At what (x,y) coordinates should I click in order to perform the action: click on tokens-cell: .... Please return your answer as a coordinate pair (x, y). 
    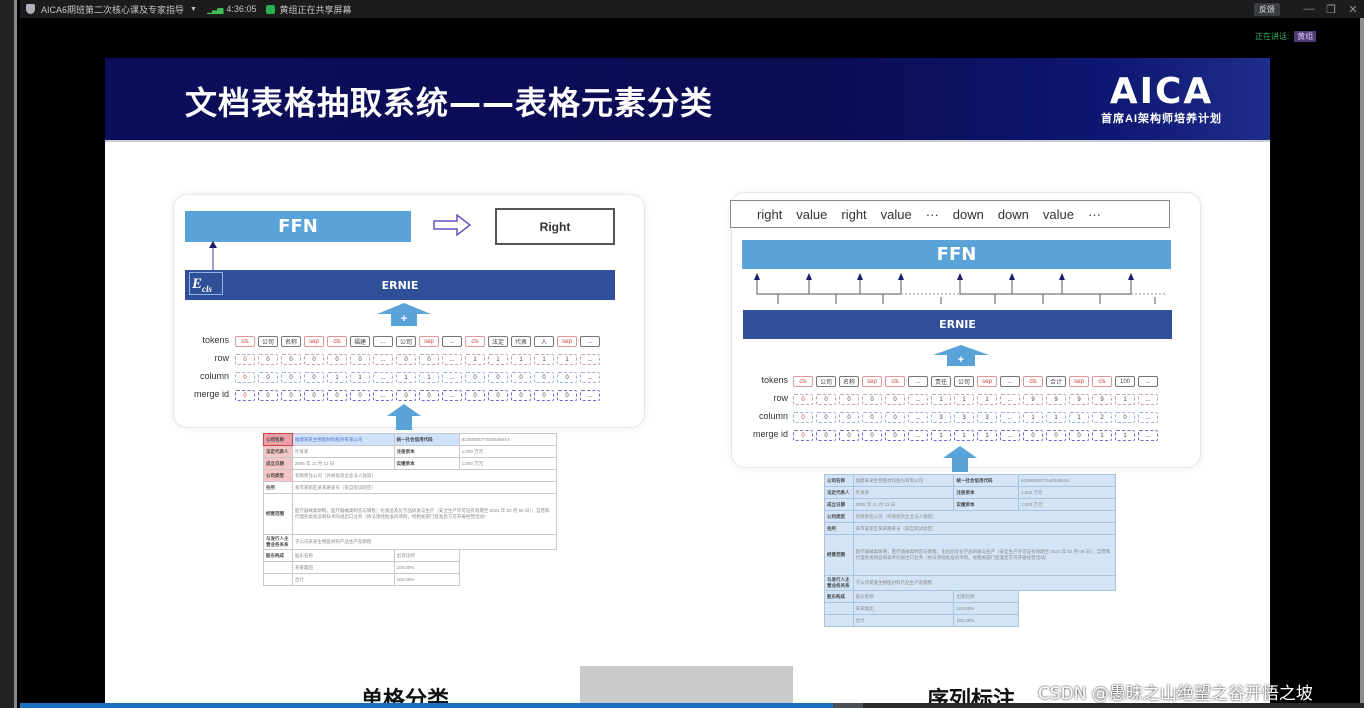
    Looking at the image, I should click on (383, 341).